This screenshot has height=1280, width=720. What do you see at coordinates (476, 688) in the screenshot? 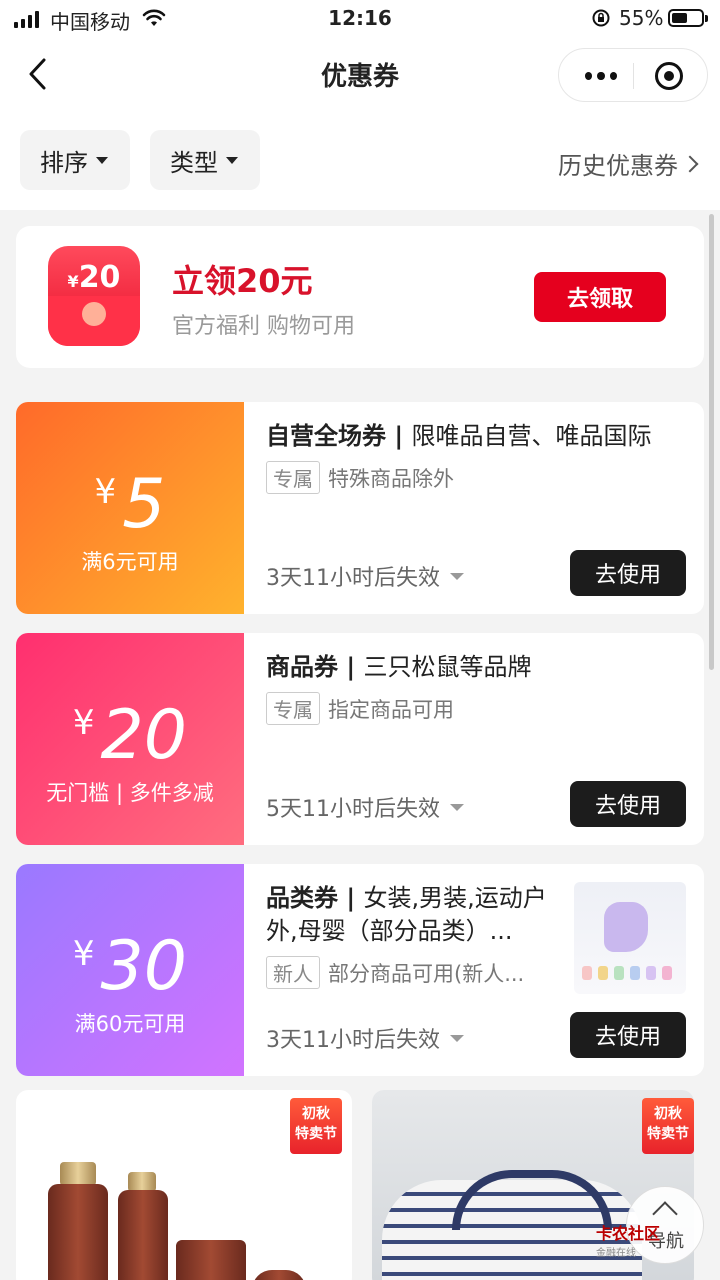
I see `coupon-details: 商品券 | 三只松鼠等品牌 专属 指定商品可用` at bounding box center [476, 688].